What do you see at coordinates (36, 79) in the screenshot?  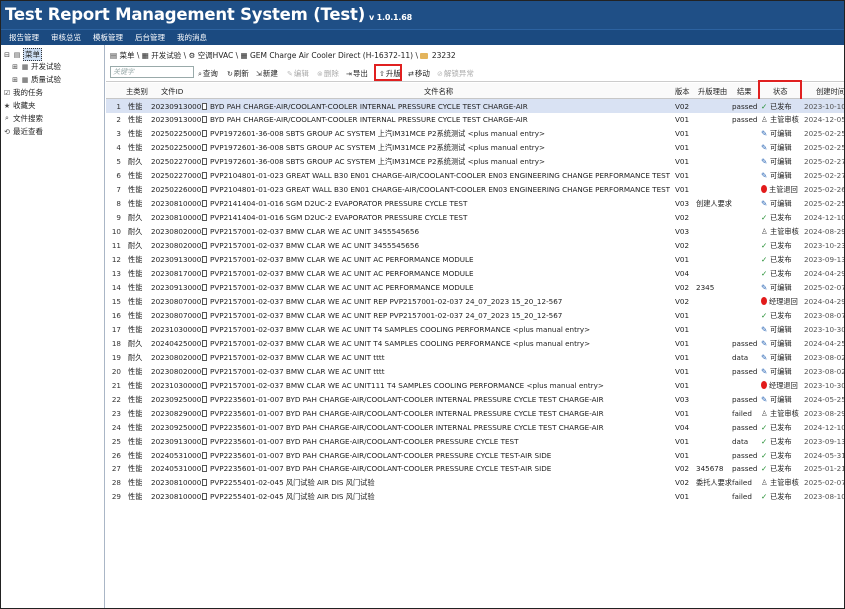 I see `sidebar-item-quality-tests: ⊞ ▦ 质量试验` at bounding box center [36, 79].